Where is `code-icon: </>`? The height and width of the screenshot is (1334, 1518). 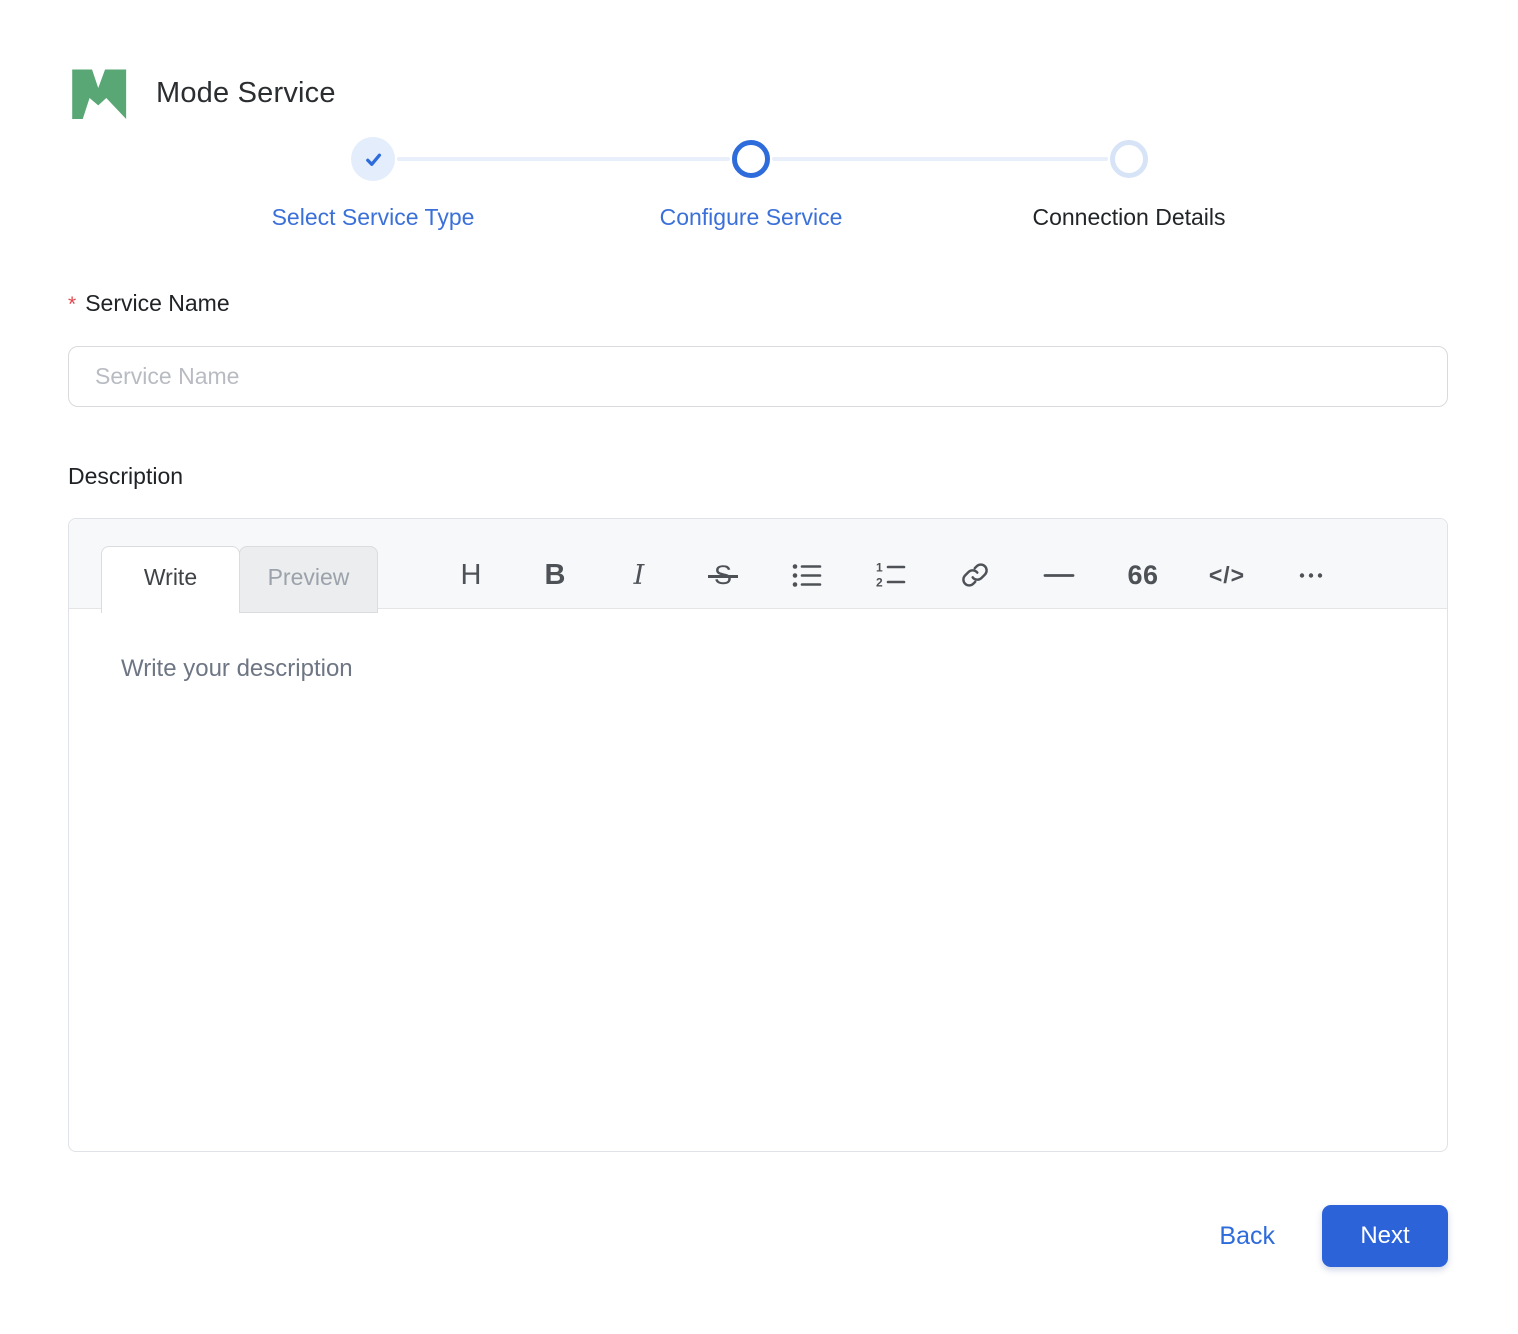 code-icon: </> is located at coordinates (1227, 574).